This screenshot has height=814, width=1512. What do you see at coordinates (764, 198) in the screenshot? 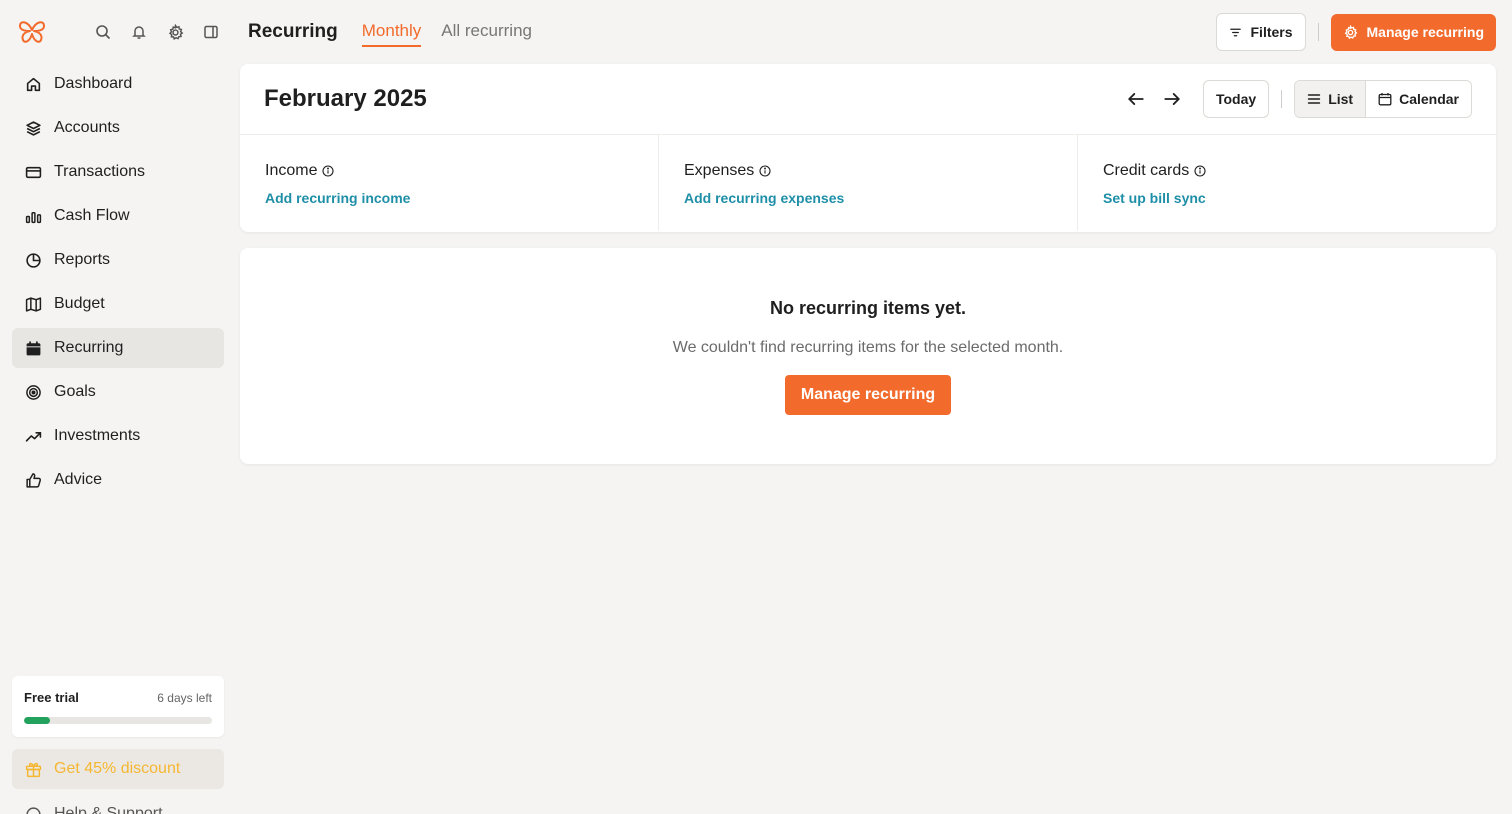
I see `add-recurring-expenses-link: Add recurring expenses` at bounding box center [764, 198].